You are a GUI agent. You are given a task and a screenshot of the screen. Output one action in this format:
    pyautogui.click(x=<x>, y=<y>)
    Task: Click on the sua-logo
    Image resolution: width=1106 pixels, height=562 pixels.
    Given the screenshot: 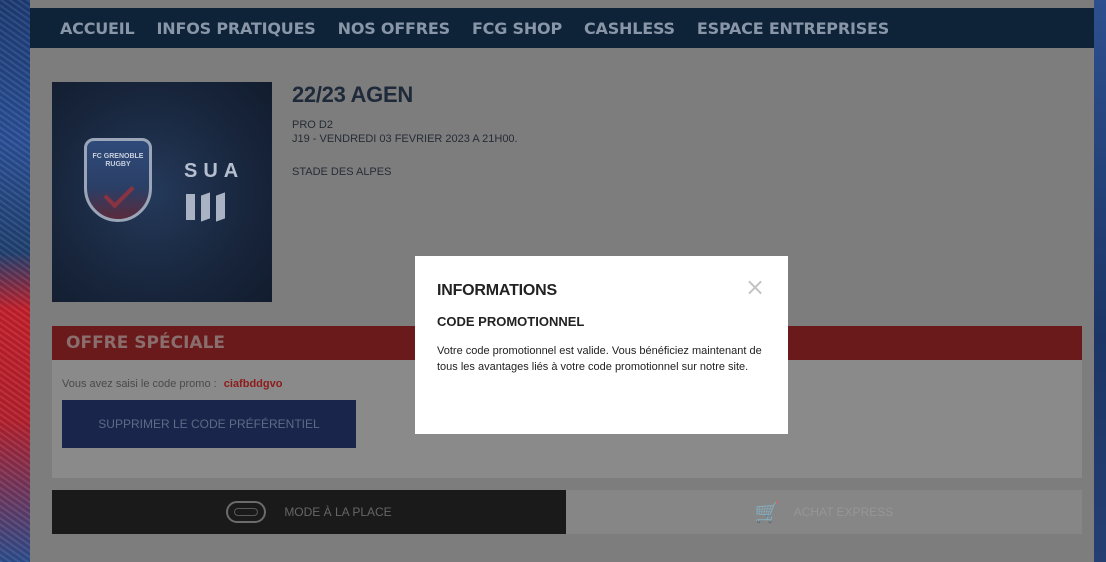 What is the action you would take?
    pyautogui.click(x=205, y=207)
    